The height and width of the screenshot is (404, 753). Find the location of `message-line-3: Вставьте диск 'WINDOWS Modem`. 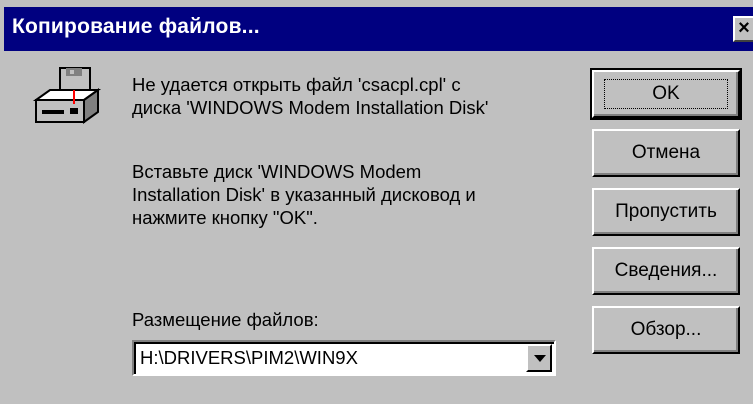

message-line-3: Вставьте диск 'WINDOWS Modem is located at coordinates (277, 171).